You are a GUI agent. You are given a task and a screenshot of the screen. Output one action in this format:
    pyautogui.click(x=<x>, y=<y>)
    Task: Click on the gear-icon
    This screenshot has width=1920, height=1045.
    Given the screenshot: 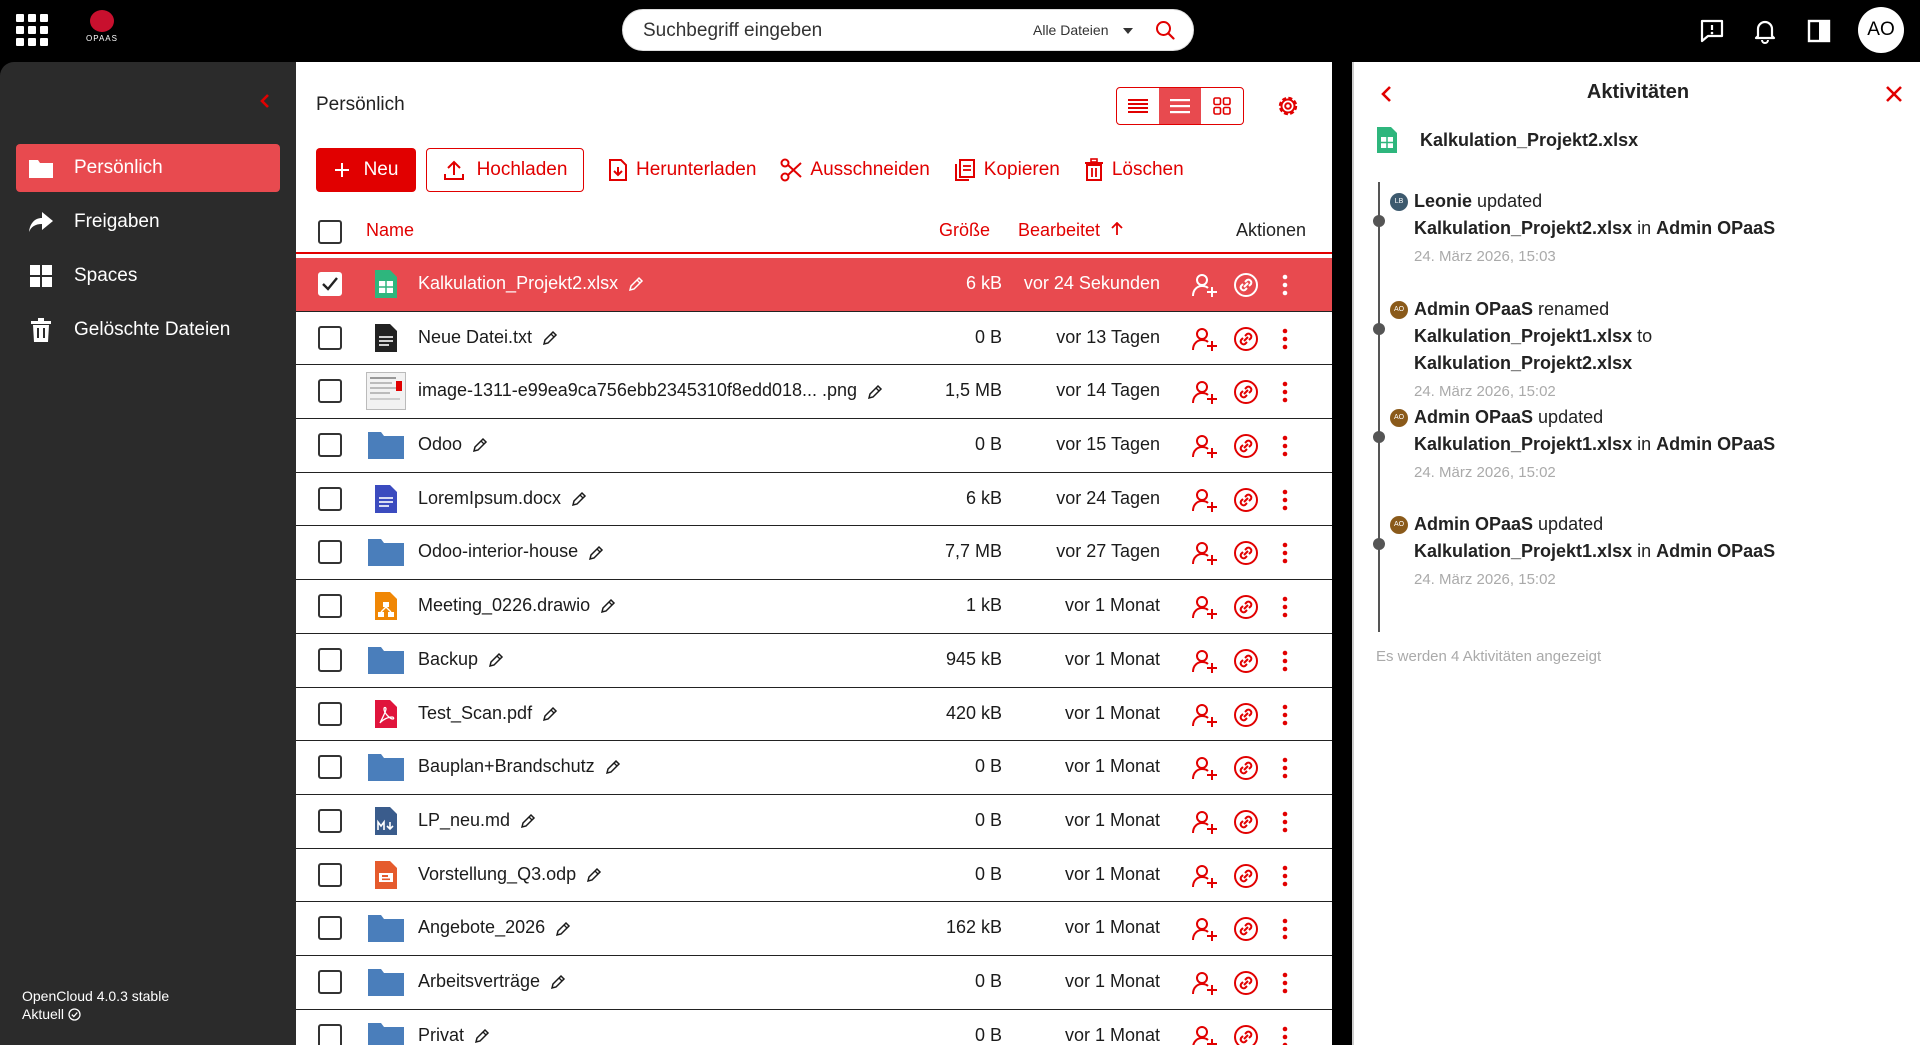 What is the action you would take?
    pyautogui.click(x=1288, y=106)
    